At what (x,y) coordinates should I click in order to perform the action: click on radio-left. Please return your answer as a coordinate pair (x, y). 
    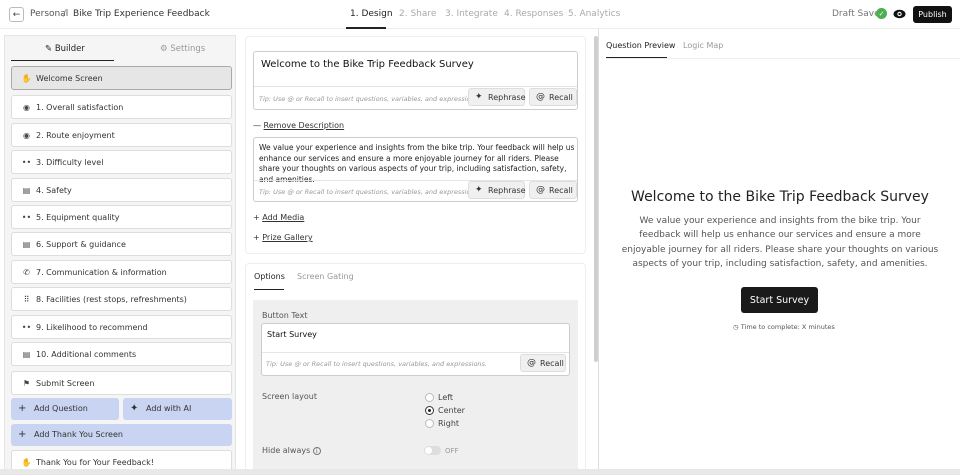
    Looking at the image, I should click on (429, 397).